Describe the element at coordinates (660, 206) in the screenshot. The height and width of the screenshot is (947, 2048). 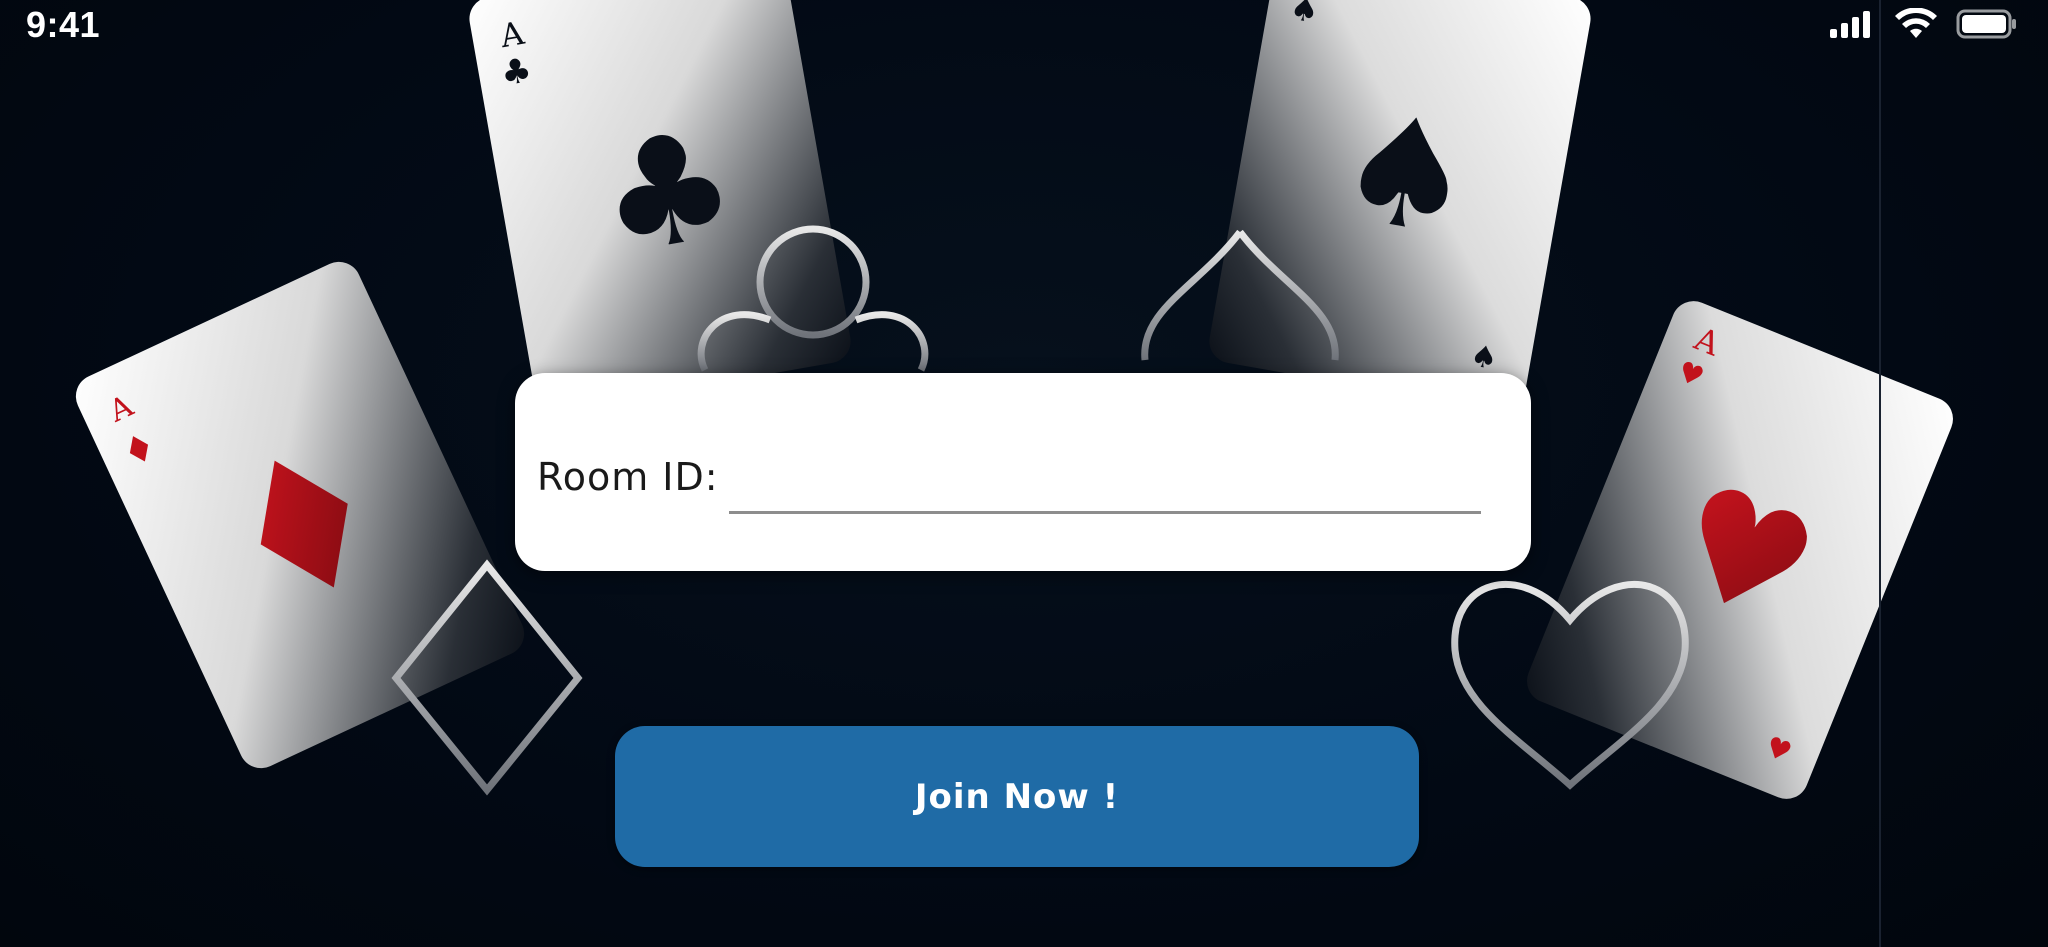
I see `card-ace-clubs: A ♣ ♣` at that location.